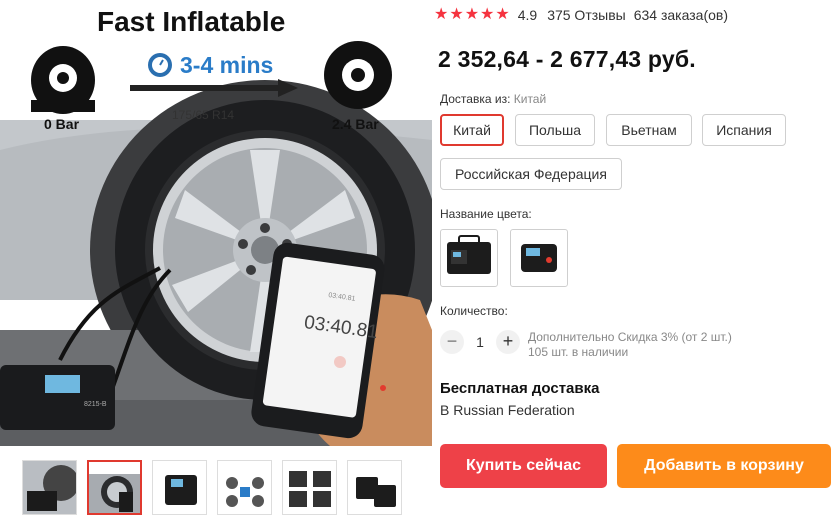  What do you see at coordinates (504, 258) in the screenshot?
I see `color-swatches` at bounding box center [504, 258].